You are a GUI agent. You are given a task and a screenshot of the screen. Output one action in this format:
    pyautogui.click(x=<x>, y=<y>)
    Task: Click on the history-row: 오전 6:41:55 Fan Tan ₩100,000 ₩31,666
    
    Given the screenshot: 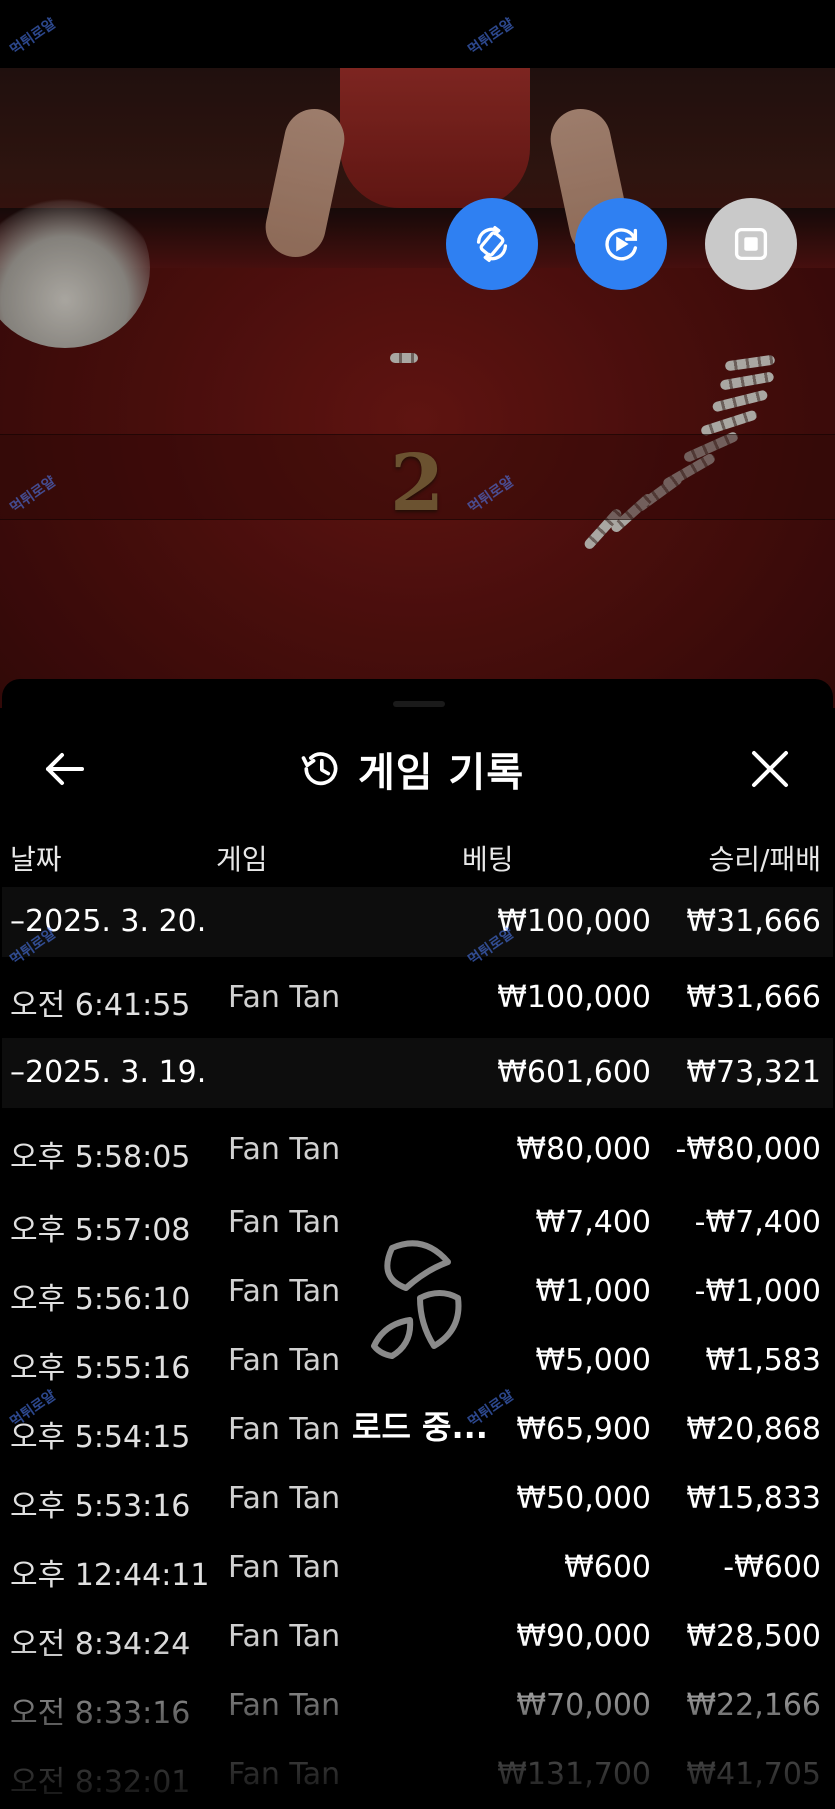 What is the action you would take?
    pyautogui.click(x=417, y=997)
    